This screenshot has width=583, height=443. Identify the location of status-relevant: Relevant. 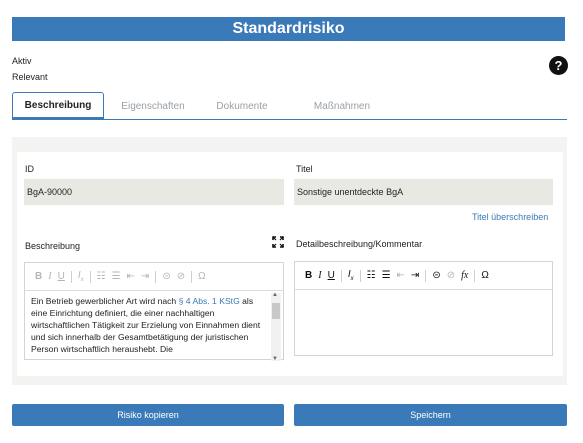
(30, 77).